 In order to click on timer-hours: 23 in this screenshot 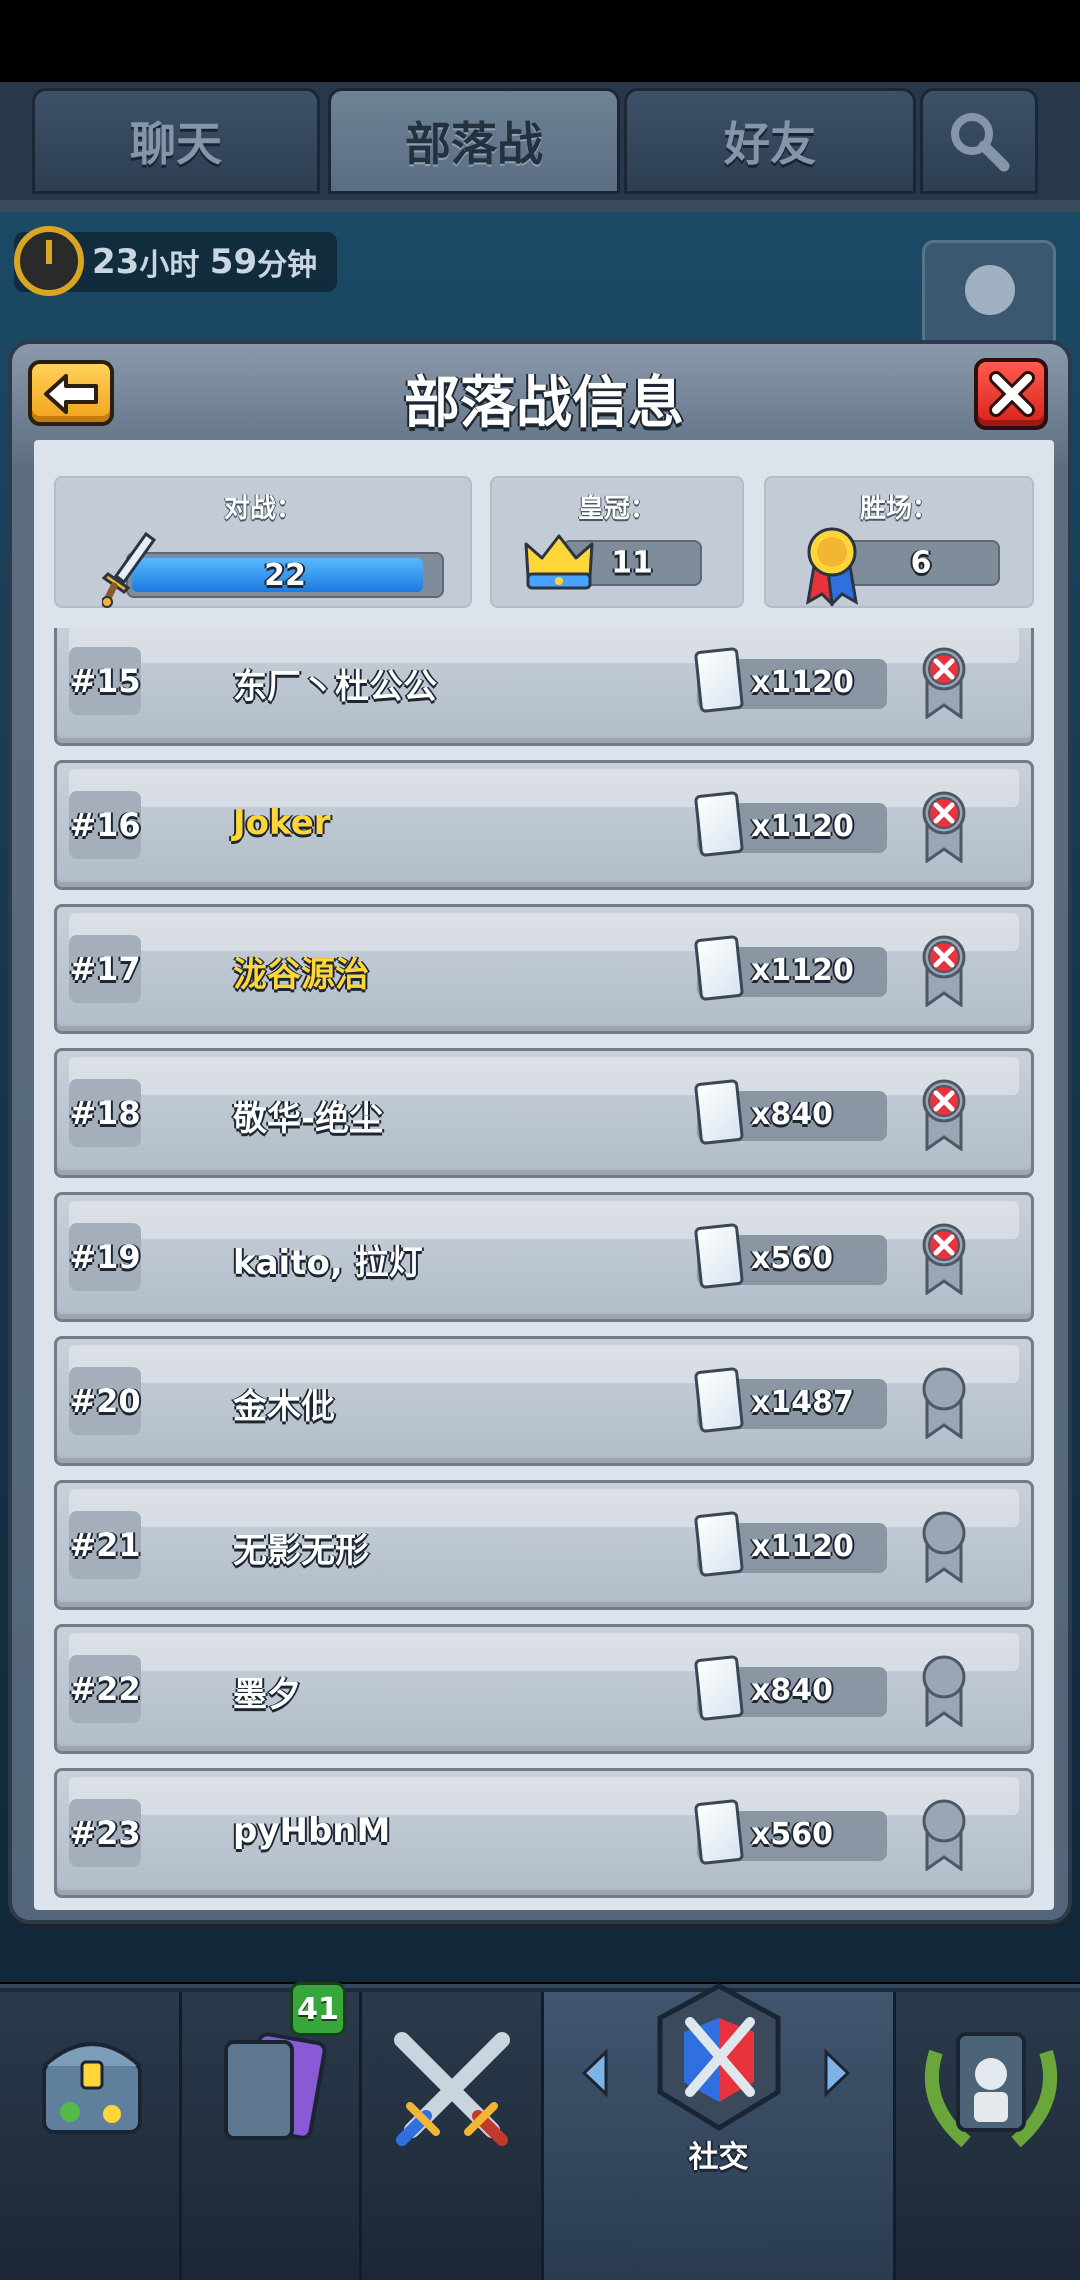, I will do `click(116, 262)`.